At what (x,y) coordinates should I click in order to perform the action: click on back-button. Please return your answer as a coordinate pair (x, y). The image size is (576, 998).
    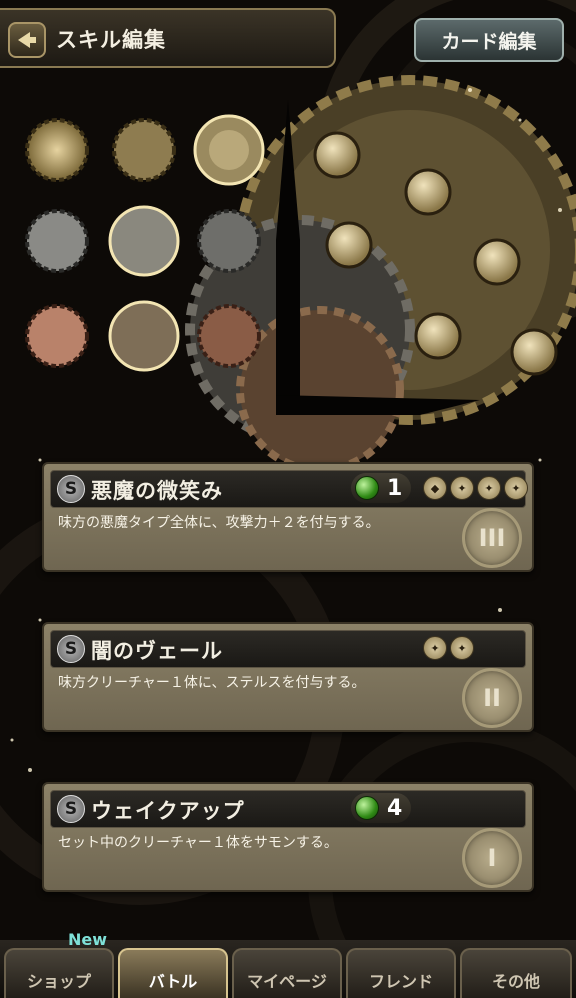
    Looking at the image, I should click on (27, 40).